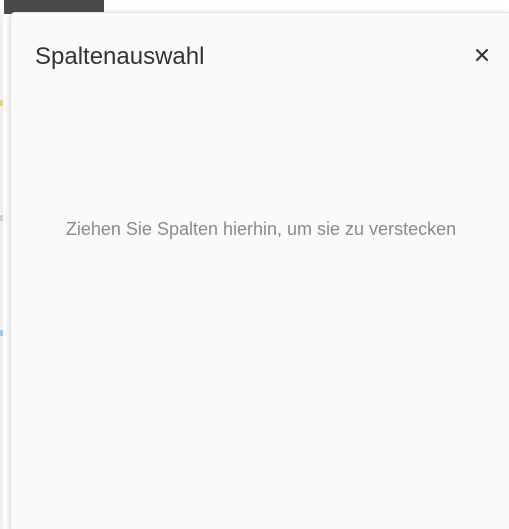 The height and width of the screenshot is (529, 509). I want to click on column-chooser-title: Spaltenauswahl, so click(120, 56).